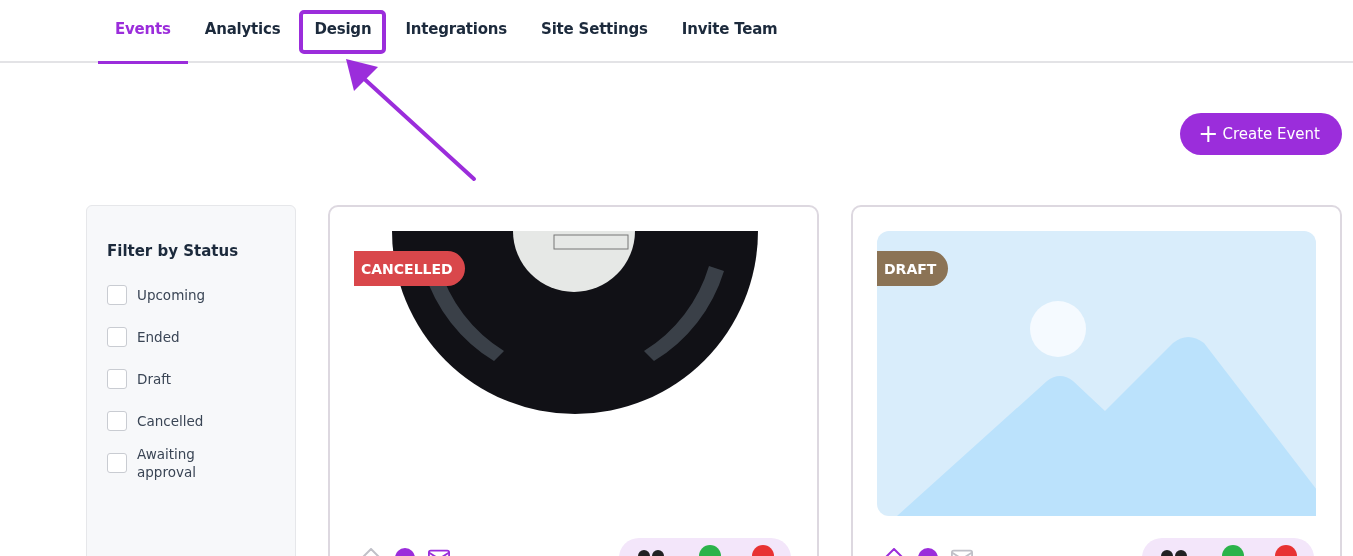  What do you see at coordinates (167, 463) in the screenshot?
I see `checkbox-label: Awaiting approval` at bounding box center [167, 463].